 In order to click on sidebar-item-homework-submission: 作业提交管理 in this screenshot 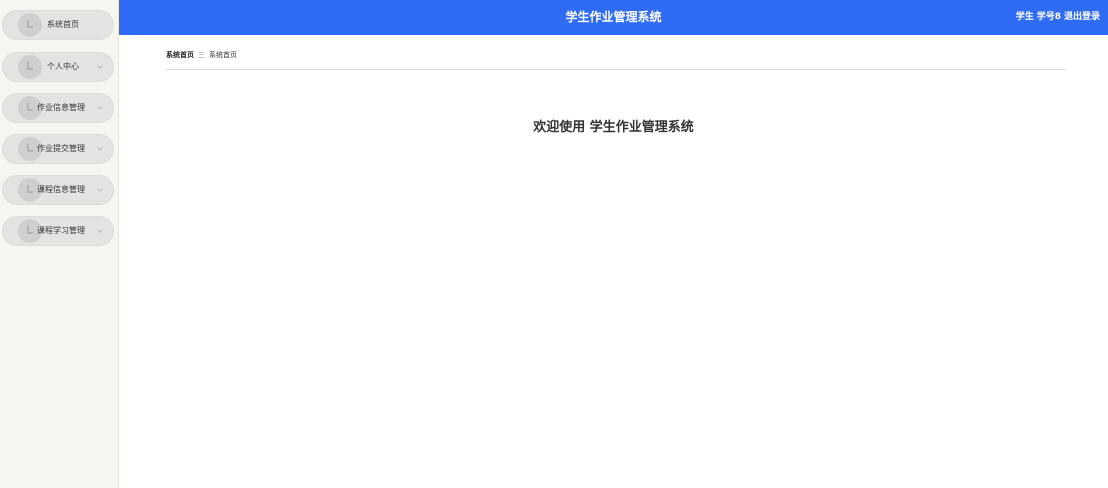, I will do `click(58, 149)`.